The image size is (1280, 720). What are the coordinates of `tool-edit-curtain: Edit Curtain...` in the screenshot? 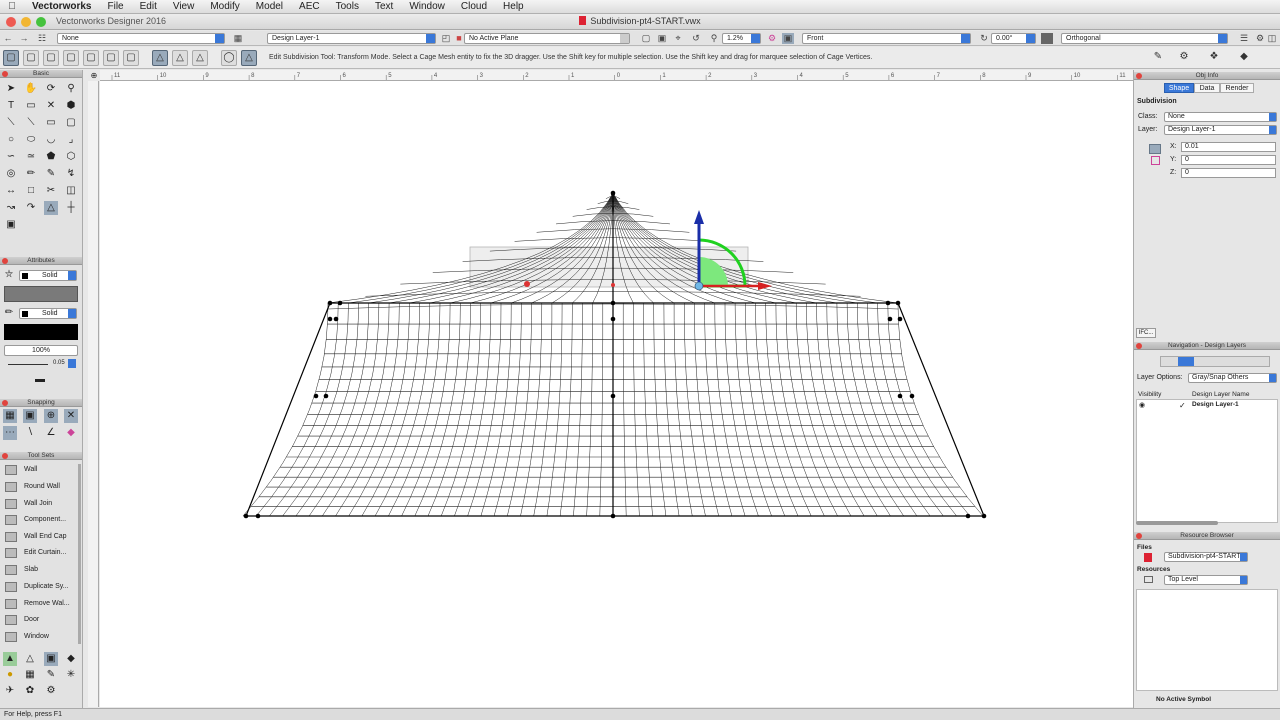 It's located at (39, 553).